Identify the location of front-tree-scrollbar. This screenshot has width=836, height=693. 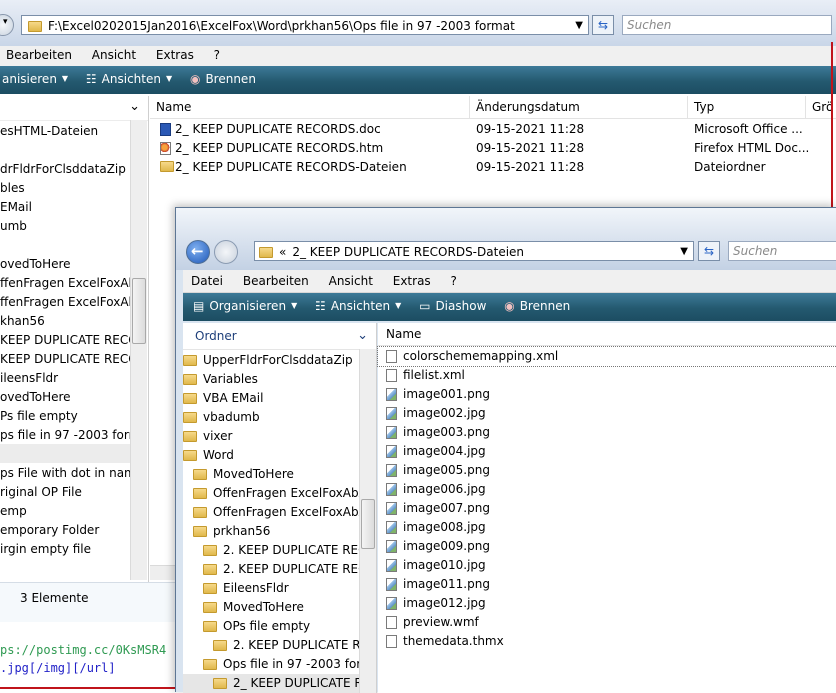
(367, 521).